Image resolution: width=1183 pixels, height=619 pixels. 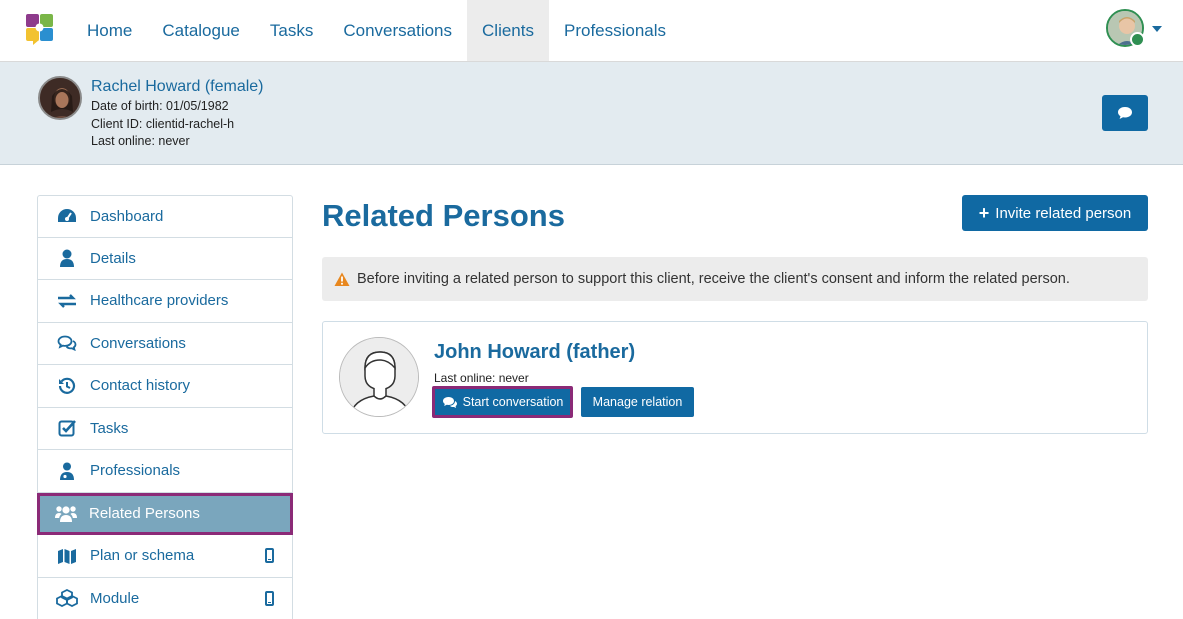 I want to click on sidebar-item-plan-or-schema: Plan or schema, so click(x=165, y=556).